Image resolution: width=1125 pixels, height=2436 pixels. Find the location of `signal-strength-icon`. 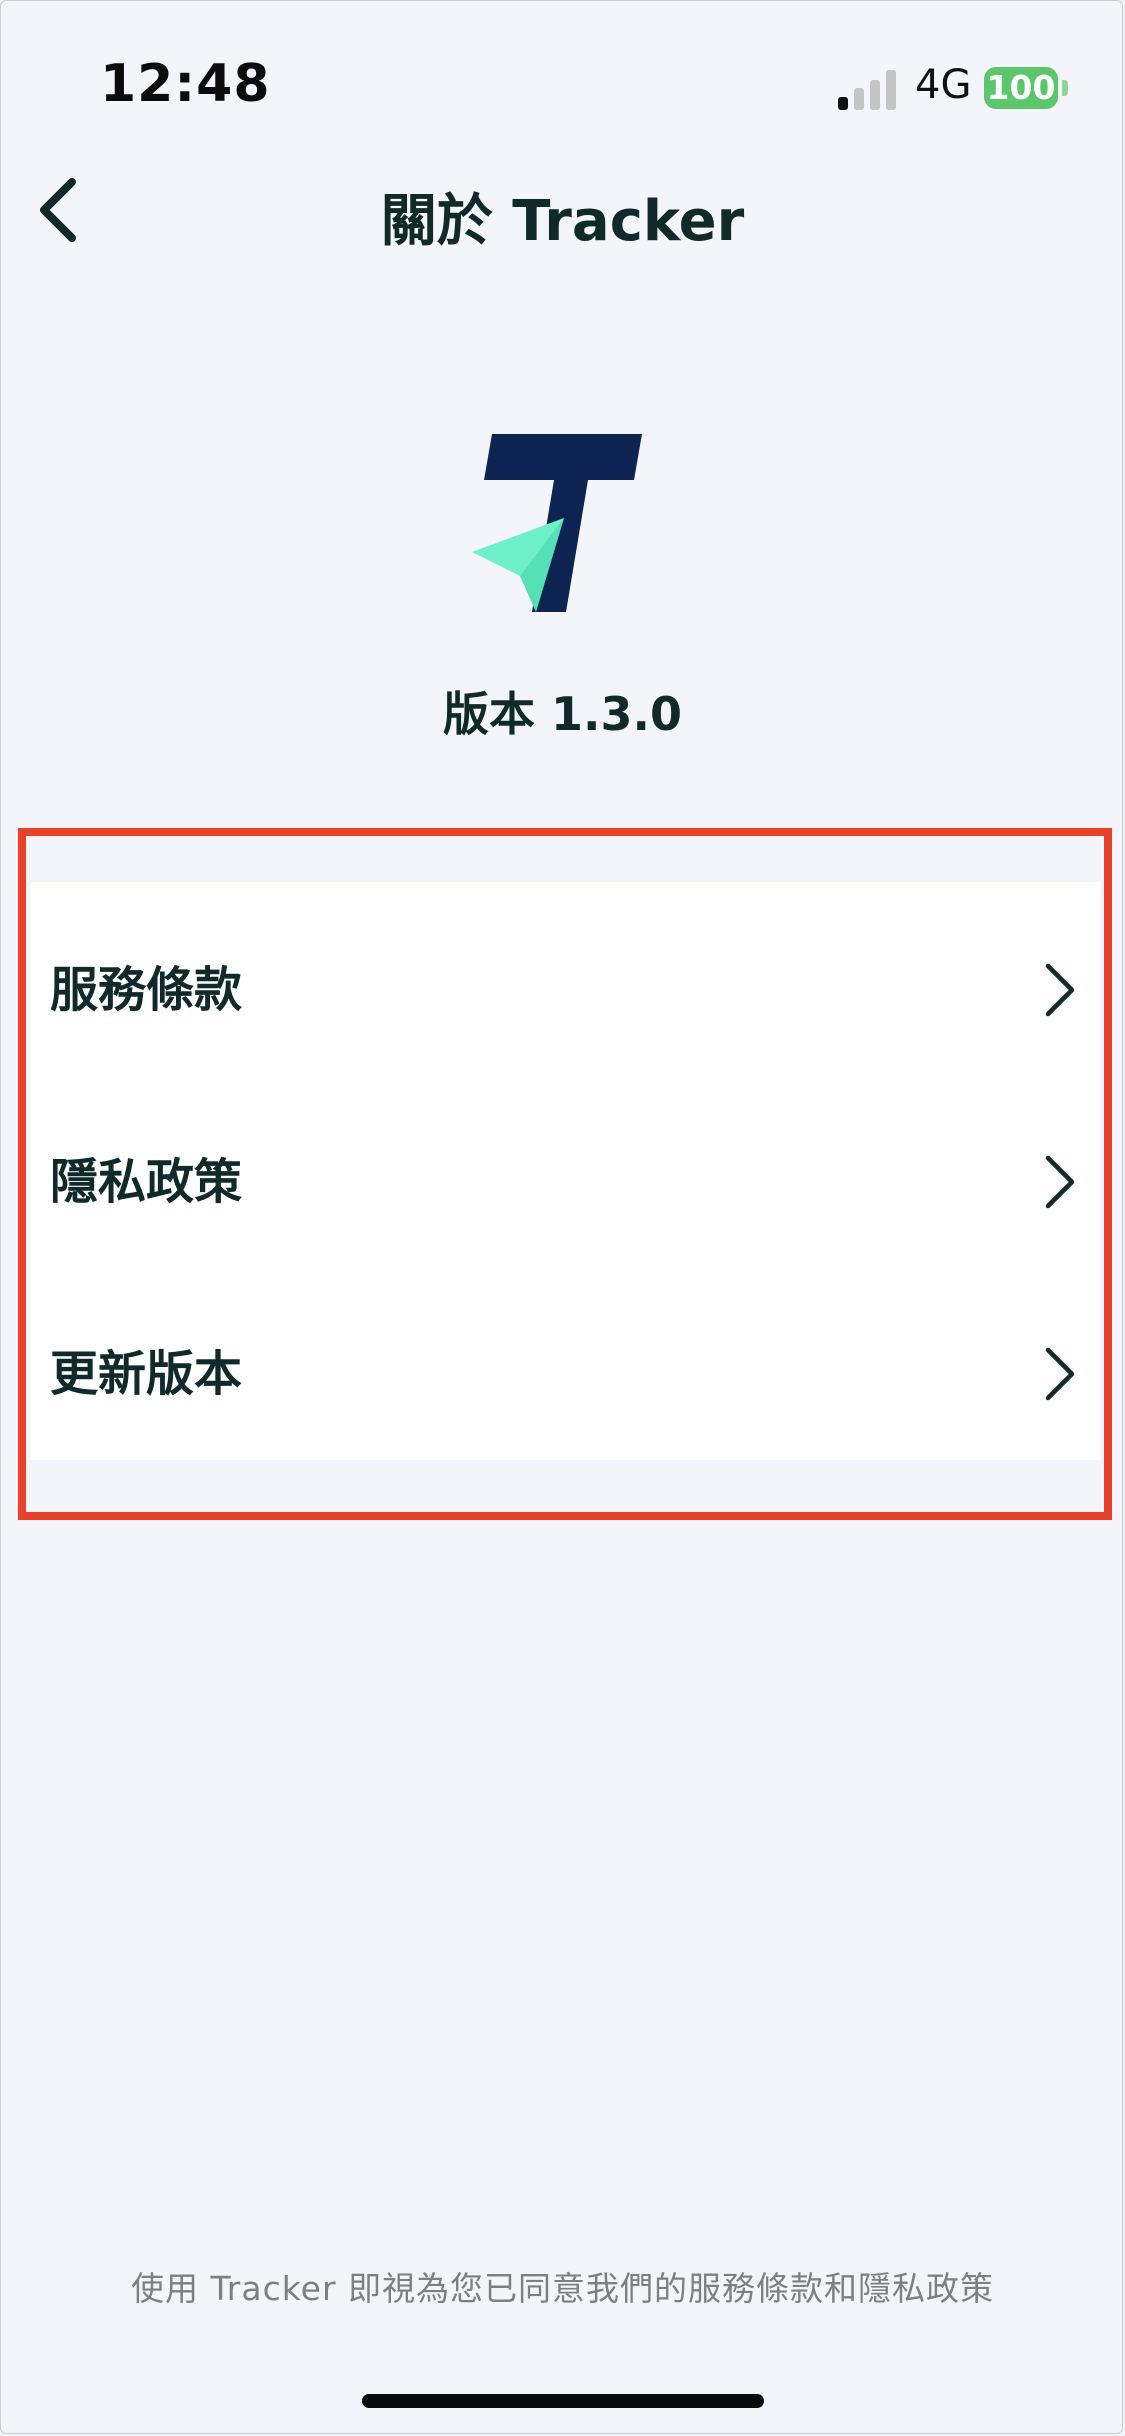

signal-strength-icon is located at coordinates (868, 89).